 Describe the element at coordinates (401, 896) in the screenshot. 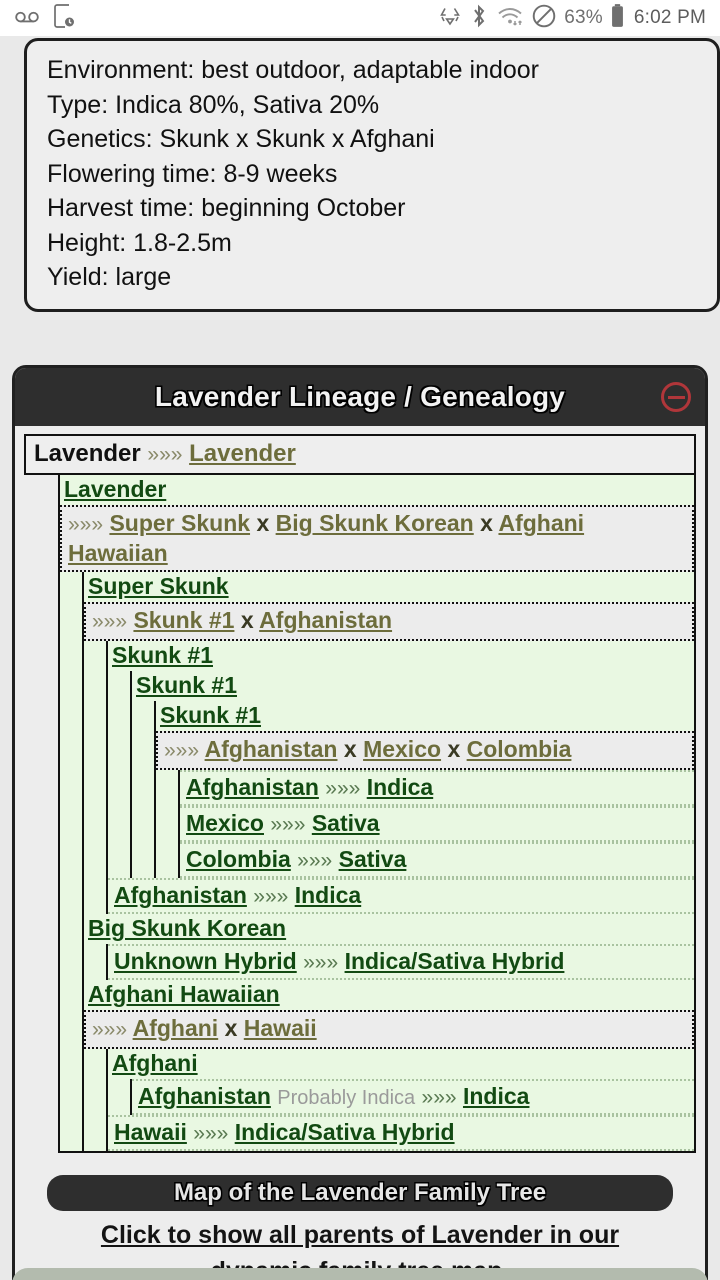

I see `leaf-afghanistan-indica-2: Afghanistan »»» Indica` at that location.